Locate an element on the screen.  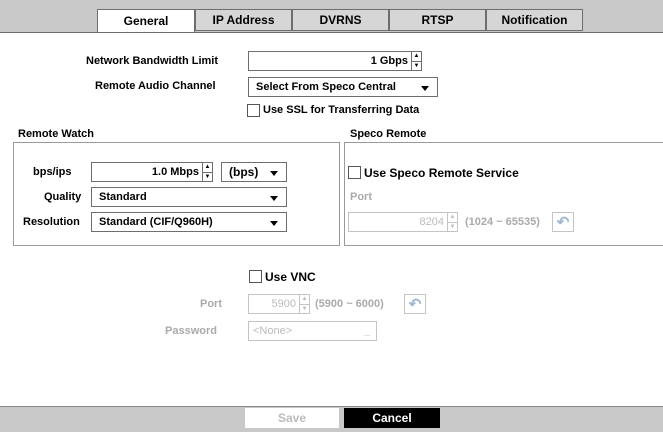
speco-remote-checkbox is located at coordinates (354, 172).